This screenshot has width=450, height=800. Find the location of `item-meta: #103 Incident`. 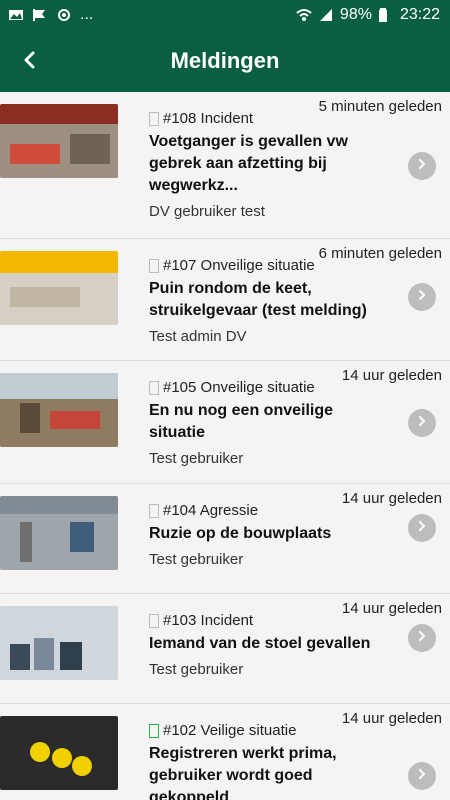

item-meta: #103 Incident is located at coordinates (269, 620).